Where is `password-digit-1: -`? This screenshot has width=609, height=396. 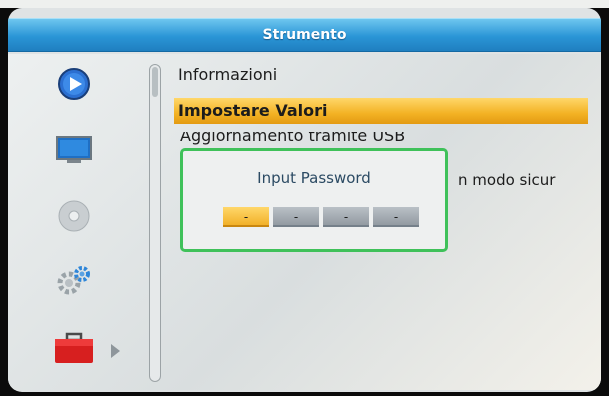
password-digit-1: - is located at coordinates (246, 217).